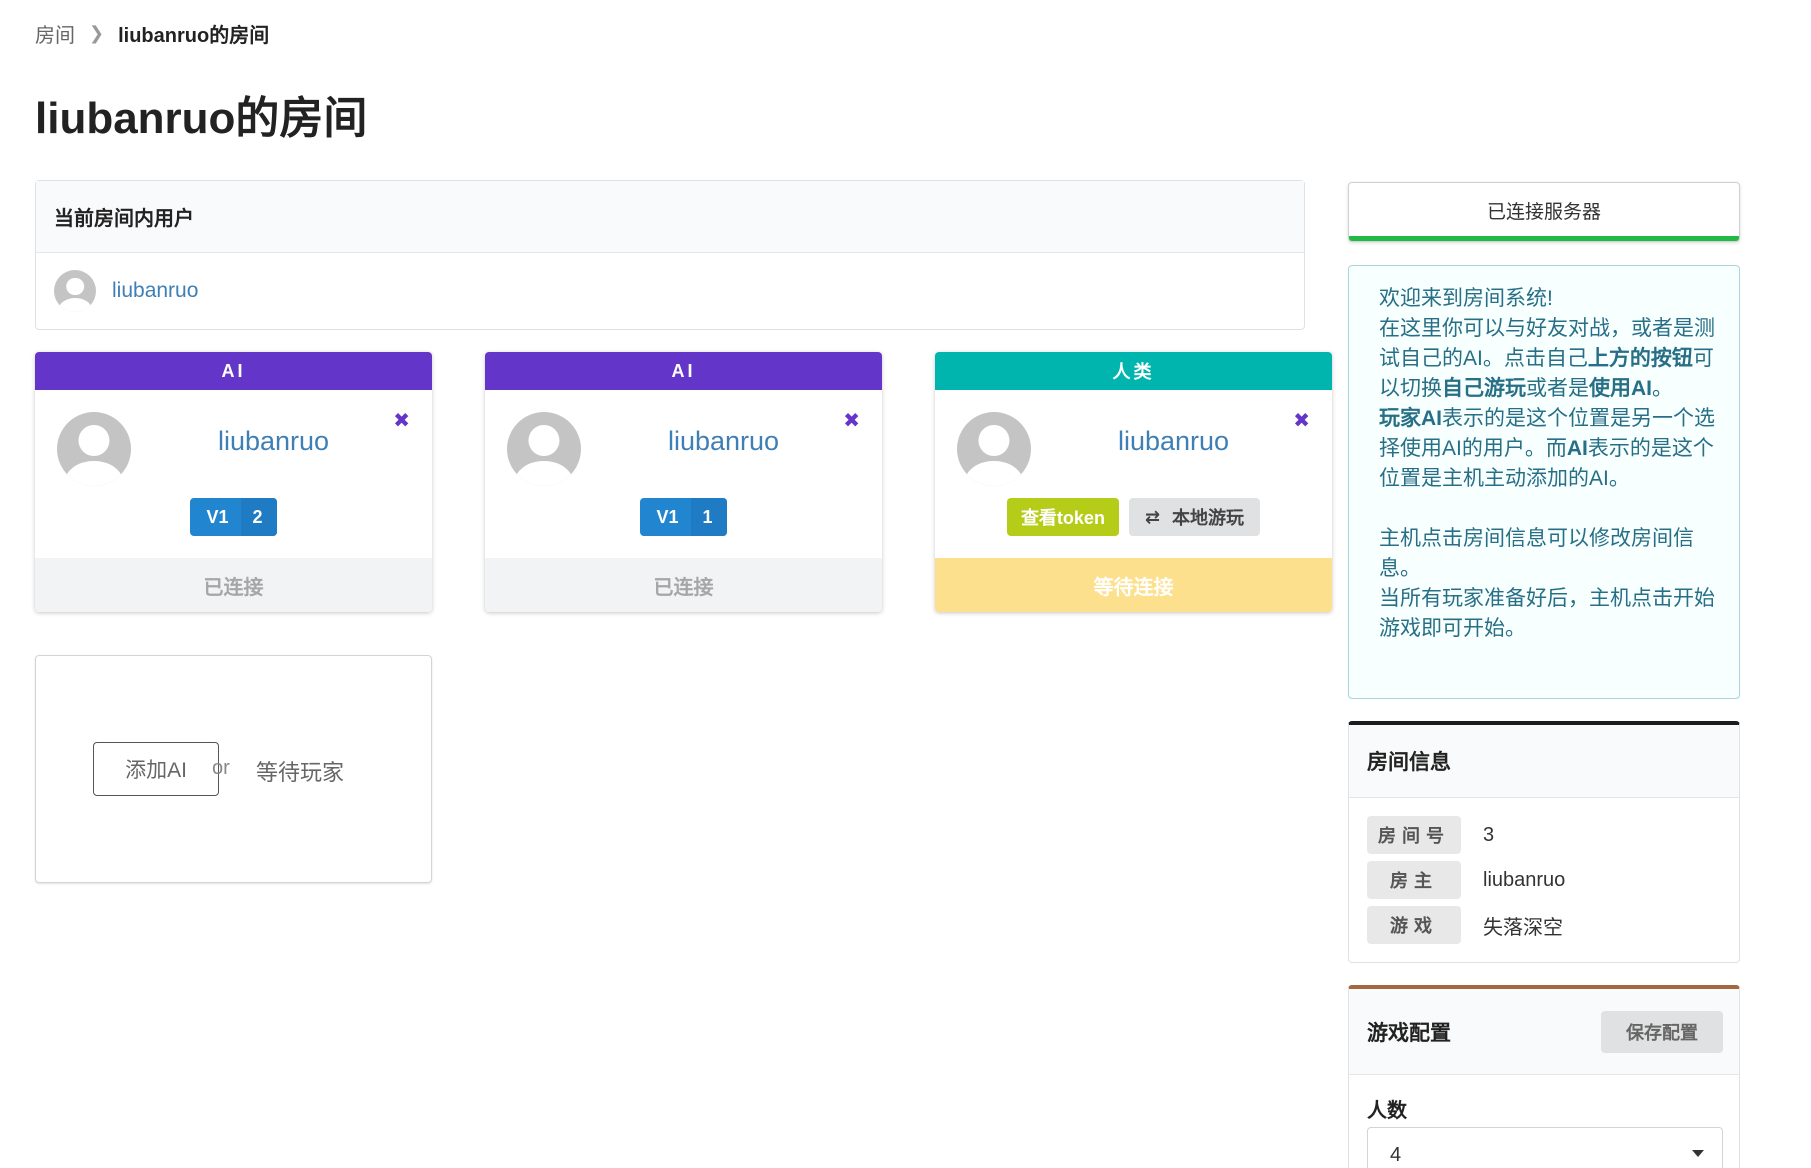  I want to click on room-info-panel: 房间信息 房间号 3 房主 liubanruo 游戏 失落深空, so click(1544, 842).